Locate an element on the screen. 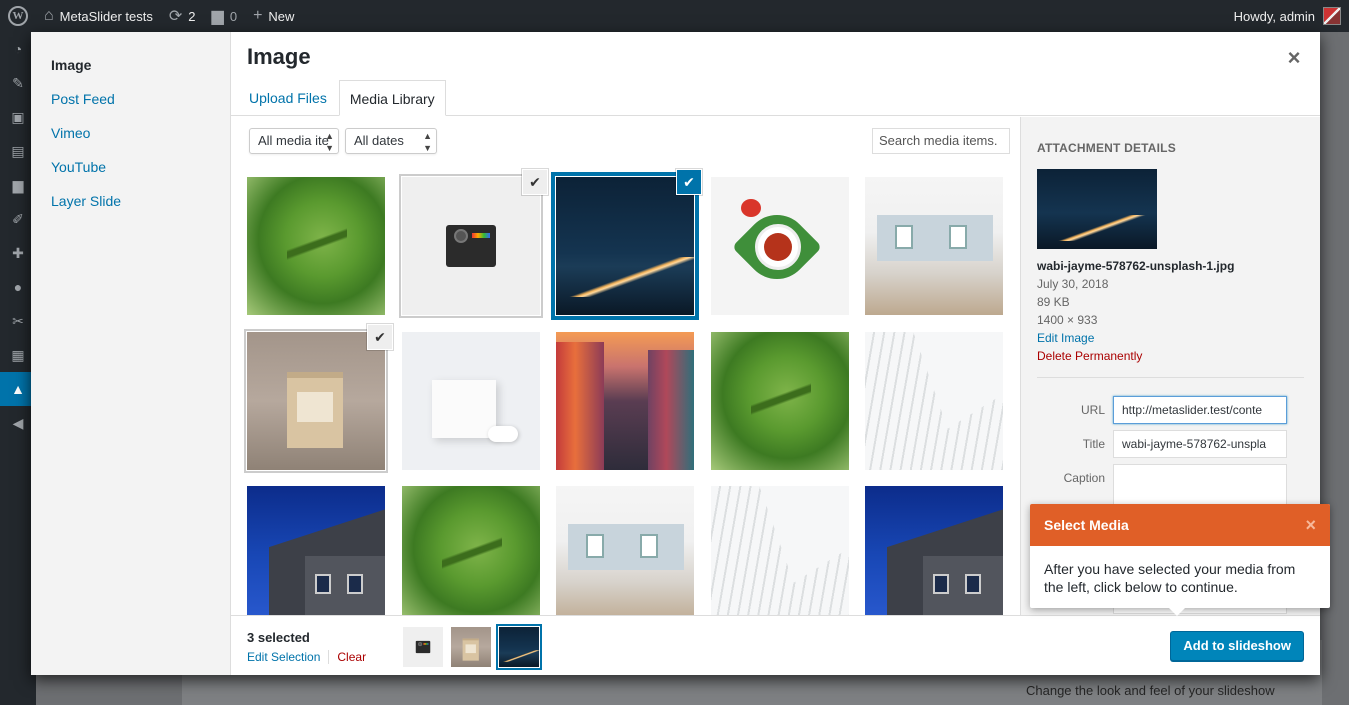 Image resolution: width=1349 pixels, height=705 pixels. delete-permanently-link: Delete Permanently is located at coordinates (1170, 356).